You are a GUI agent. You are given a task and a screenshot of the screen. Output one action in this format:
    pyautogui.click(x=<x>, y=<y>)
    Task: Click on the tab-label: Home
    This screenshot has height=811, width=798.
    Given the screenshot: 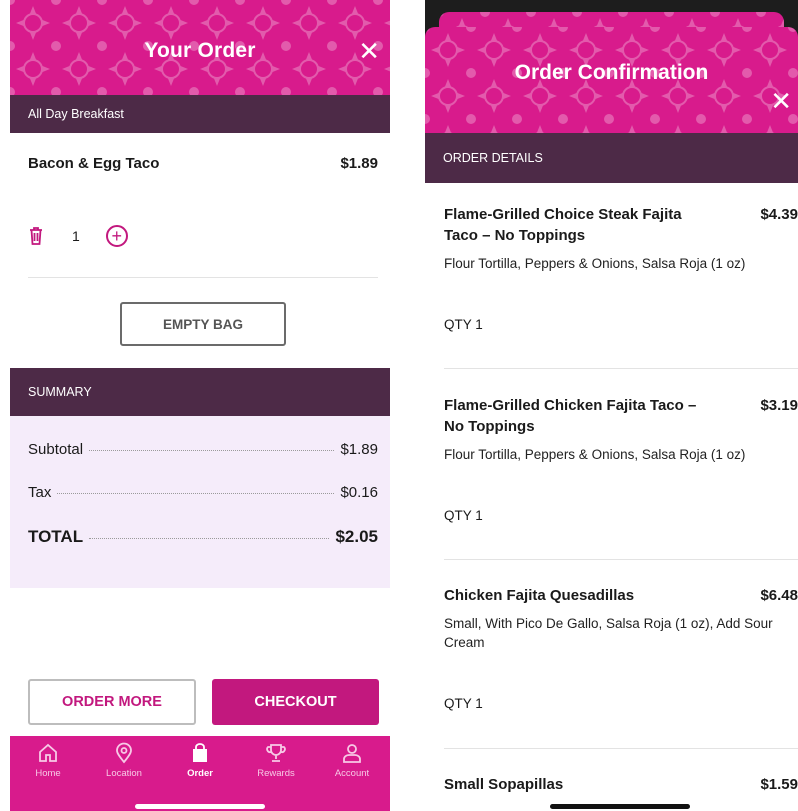 What is the action you would take?
    pyautogui.click(x=48, y=773)
    